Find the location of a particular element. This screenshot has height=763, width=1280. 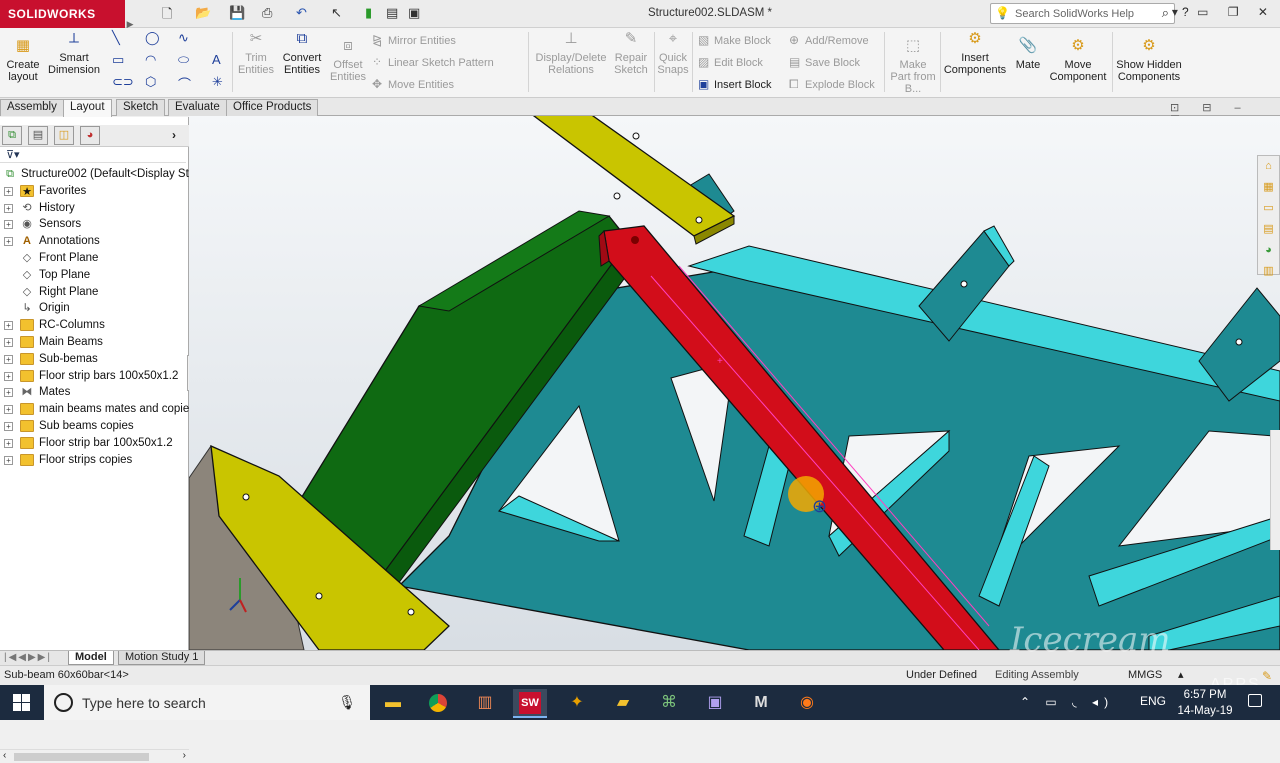

appearances-icon: ◕ is located at coordinates (1268, 250).